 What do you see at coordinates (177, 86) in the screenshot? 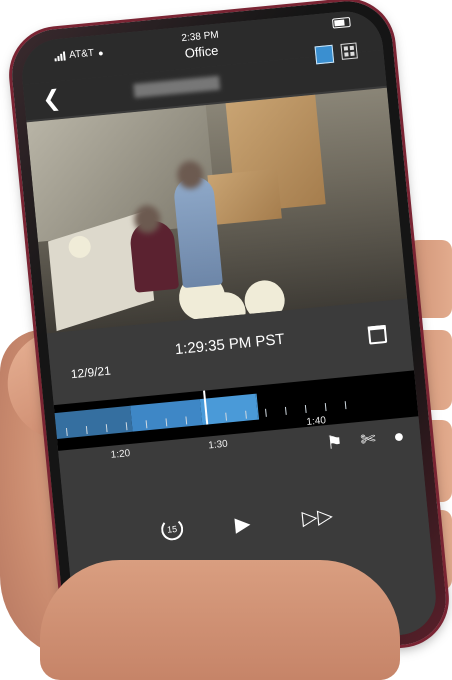
I see `redacted-camera-name` at bounding box center [177, 86].